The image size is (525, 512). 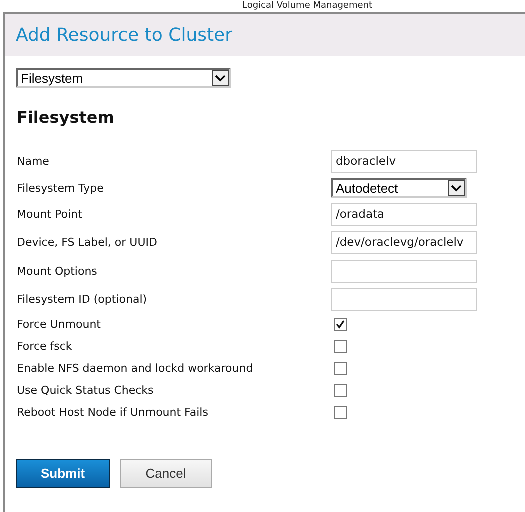 What do you see at coordinates (60, 188) in the screenshot?
I see `field-label: Filesystem Type` at bounding box center [60, 188].